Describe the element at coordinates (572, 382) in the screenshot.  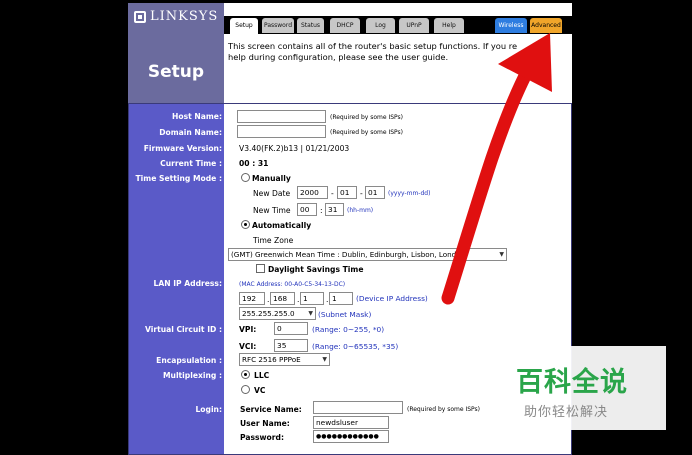
I see `watermark-main-text: 百科全说` at that location.